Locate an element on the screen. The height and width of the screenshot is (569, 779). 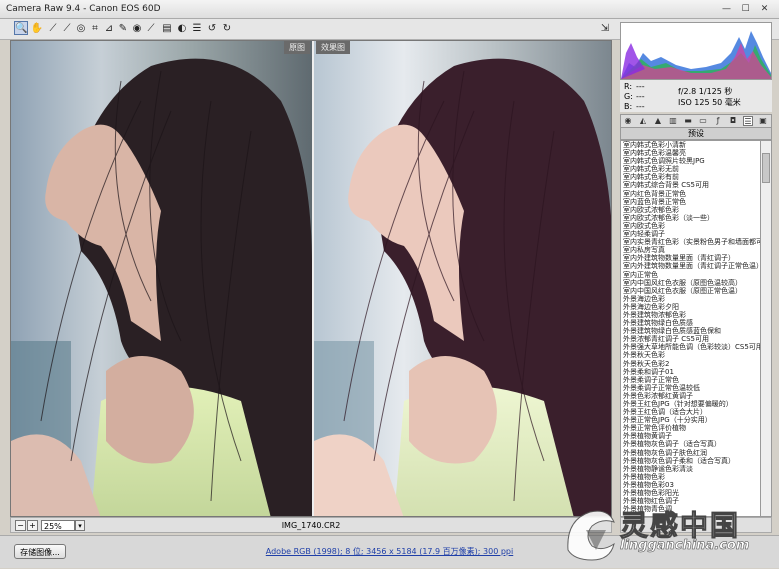
preset-item: 外景色彩浓郁红黄调子 is located at coordinates (690, 396).